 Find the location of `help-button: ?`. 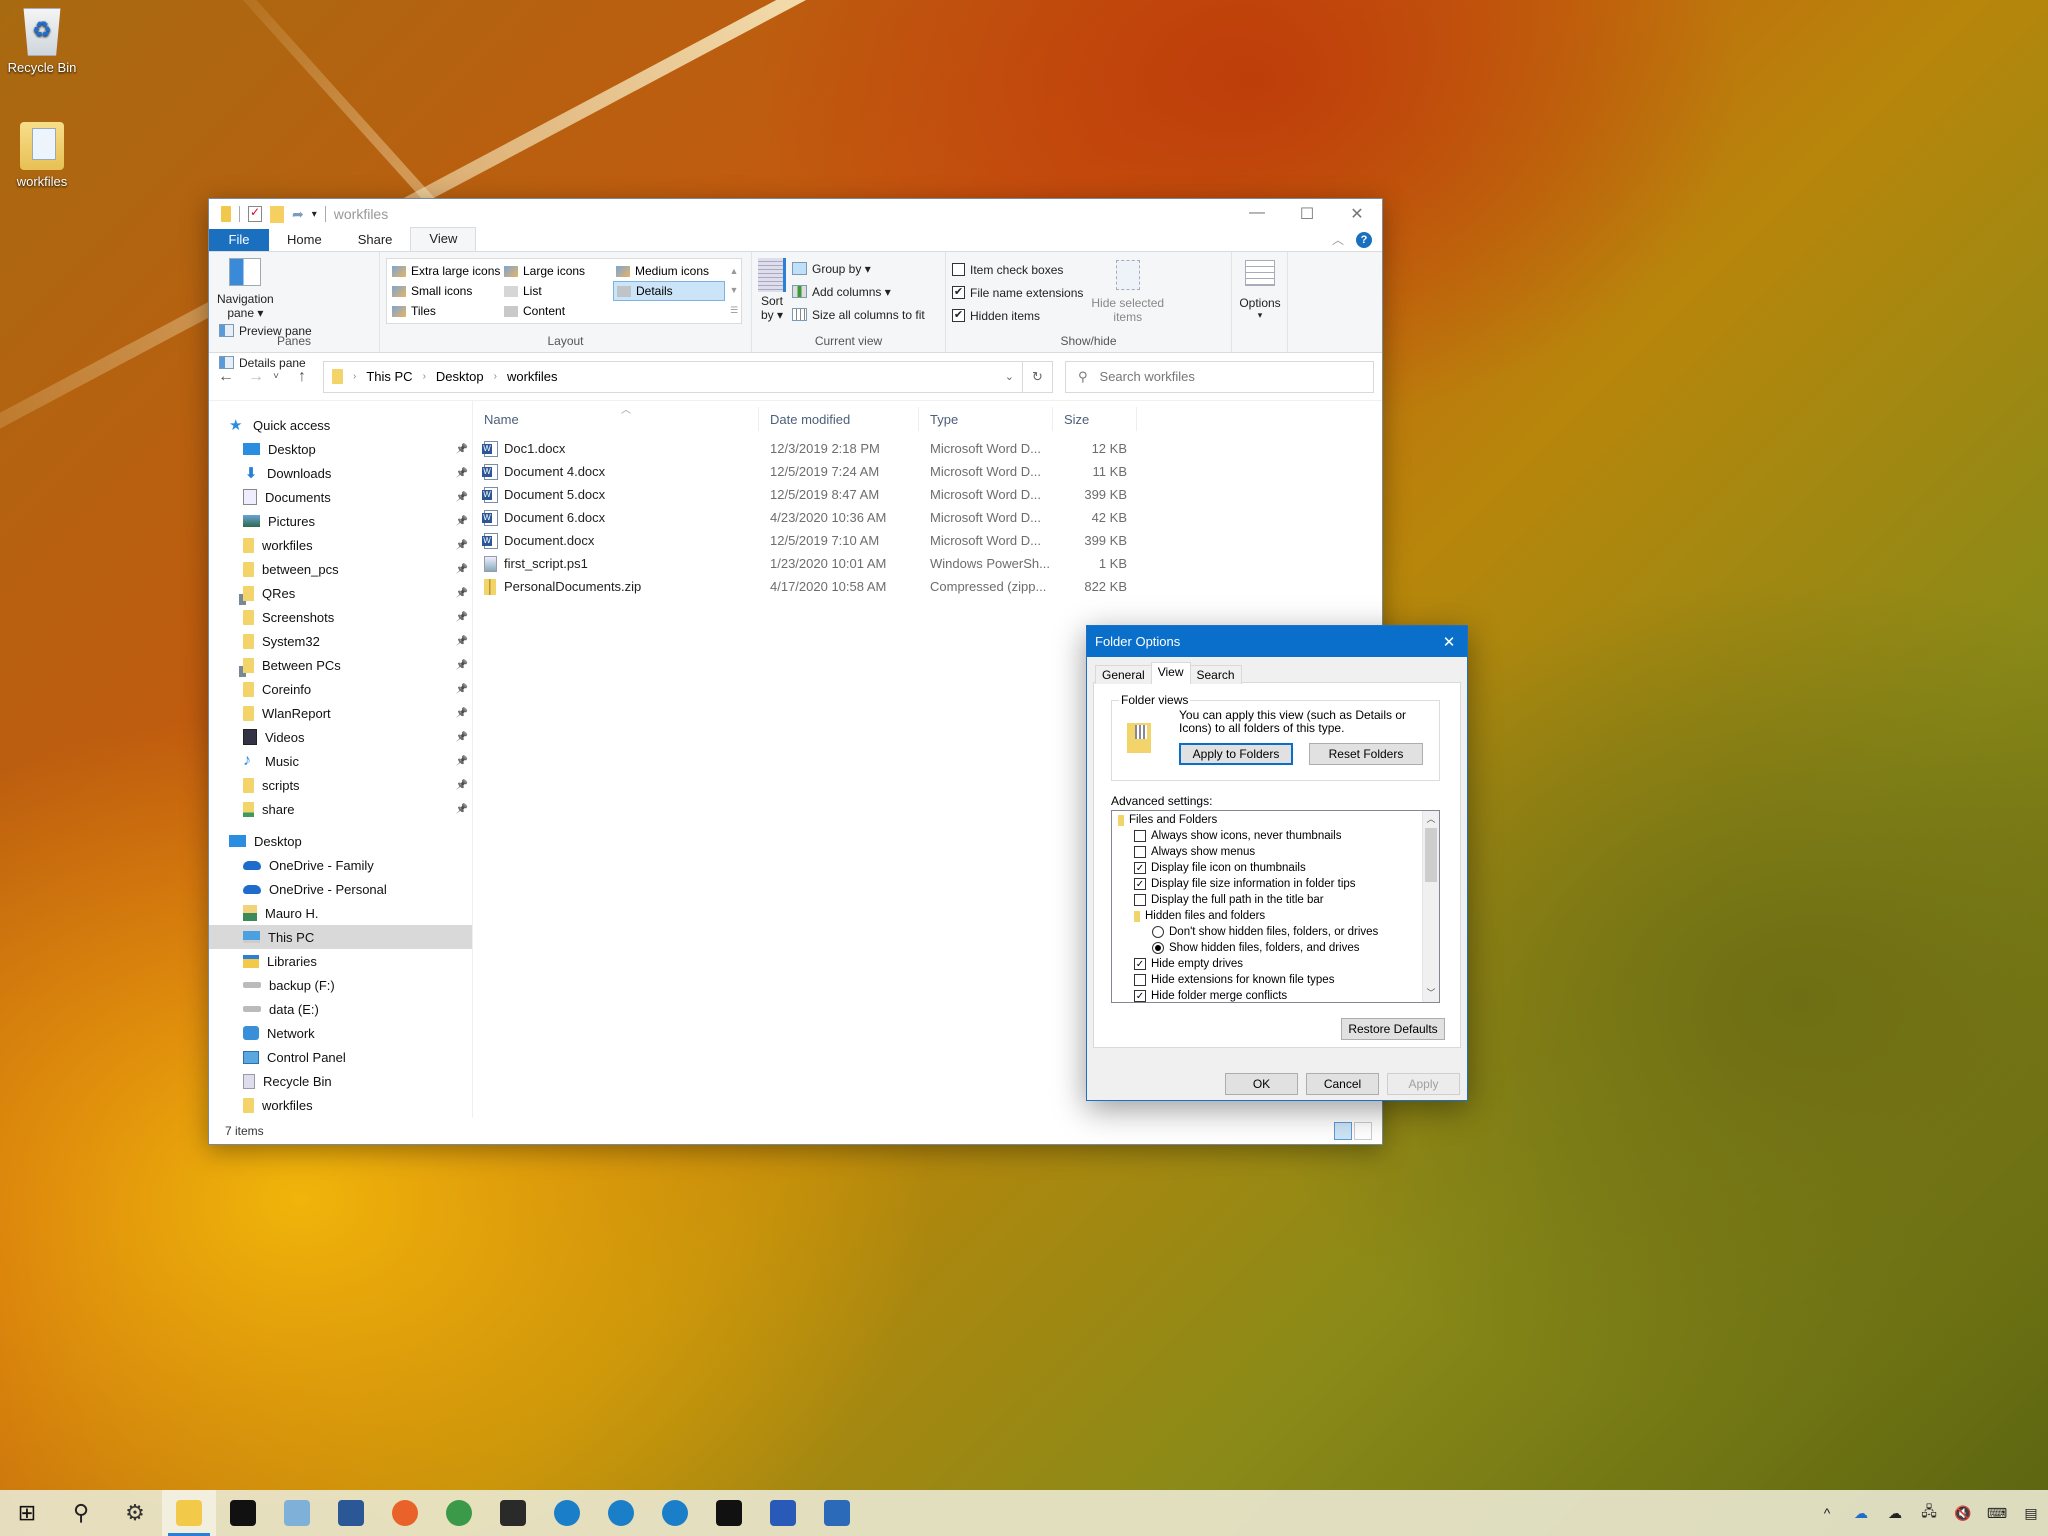

help-button: ? is located at coordinates (1364, 239).